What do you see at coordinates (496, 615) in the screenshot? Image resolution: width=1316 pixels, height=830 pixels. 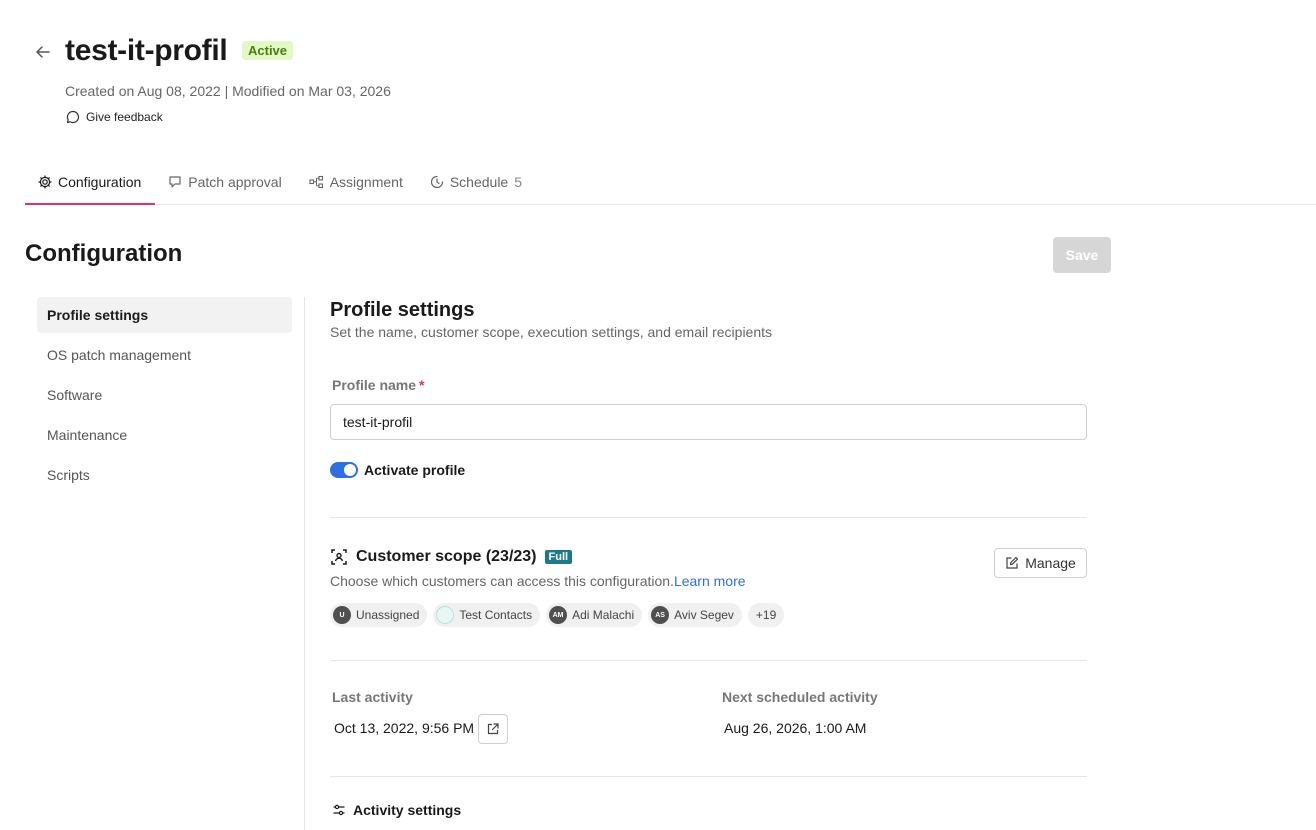 I see `chip-label: Test Contacts` at bounding box center [496, 615].